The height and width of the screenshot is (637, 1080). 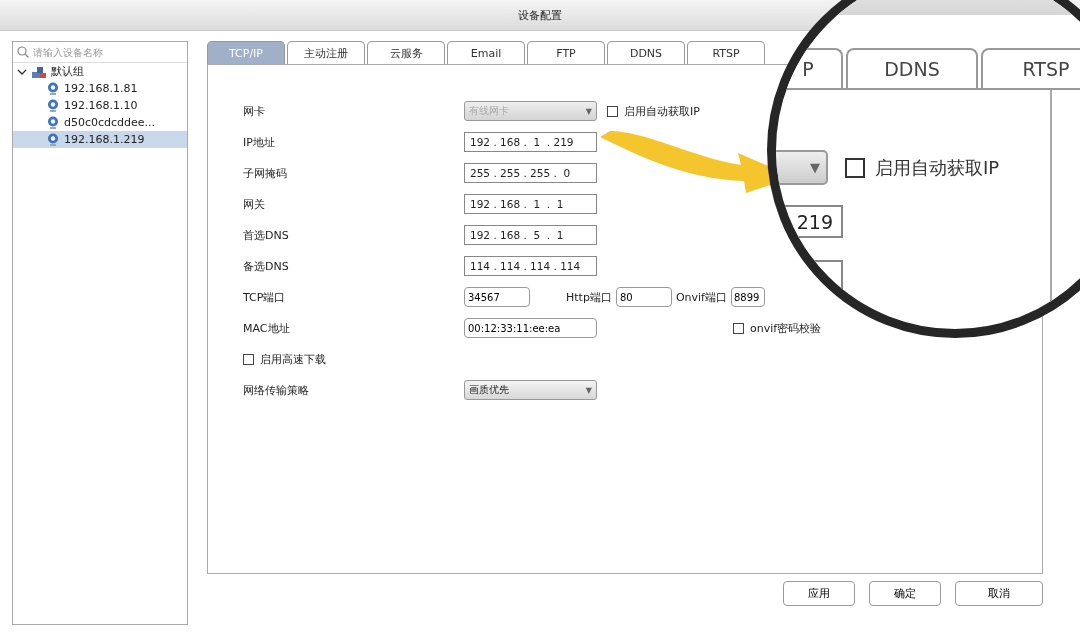 I want to click on network-group-icon, so click(x=39, y=71).